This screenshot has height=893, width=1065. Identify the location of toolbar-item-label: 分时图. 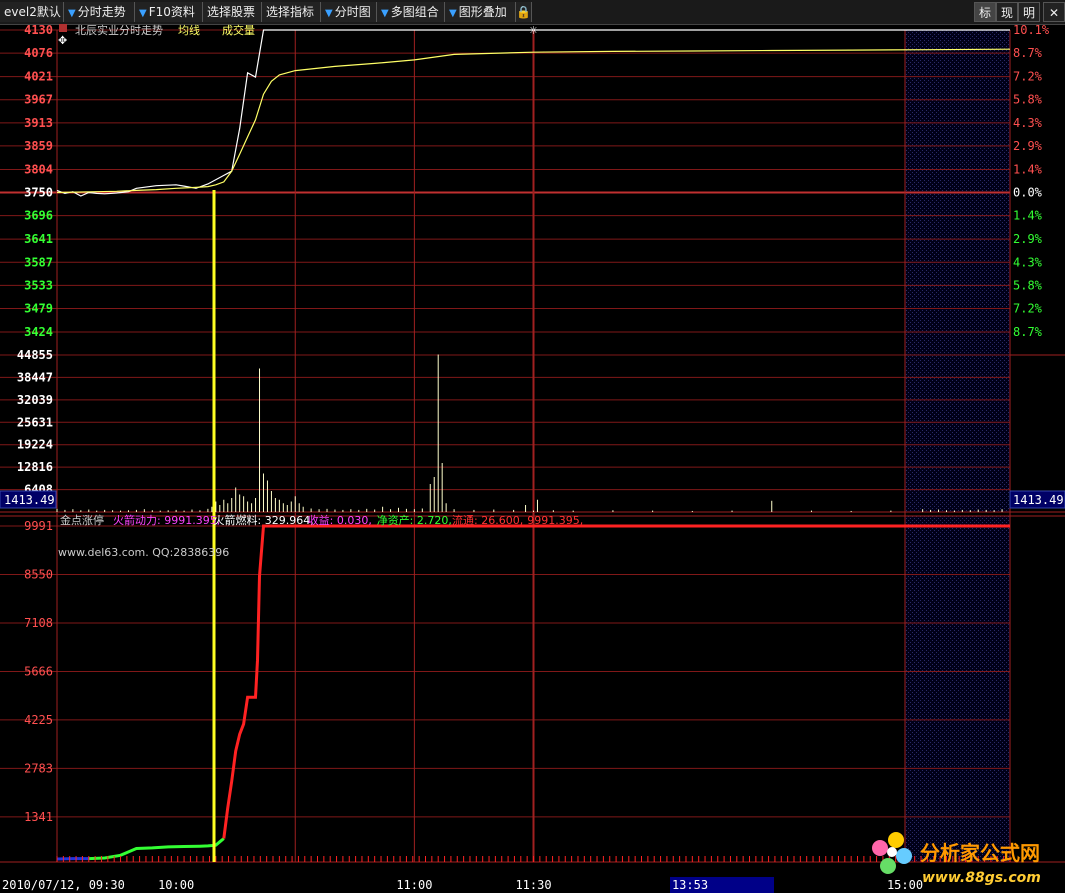
(352, 12).